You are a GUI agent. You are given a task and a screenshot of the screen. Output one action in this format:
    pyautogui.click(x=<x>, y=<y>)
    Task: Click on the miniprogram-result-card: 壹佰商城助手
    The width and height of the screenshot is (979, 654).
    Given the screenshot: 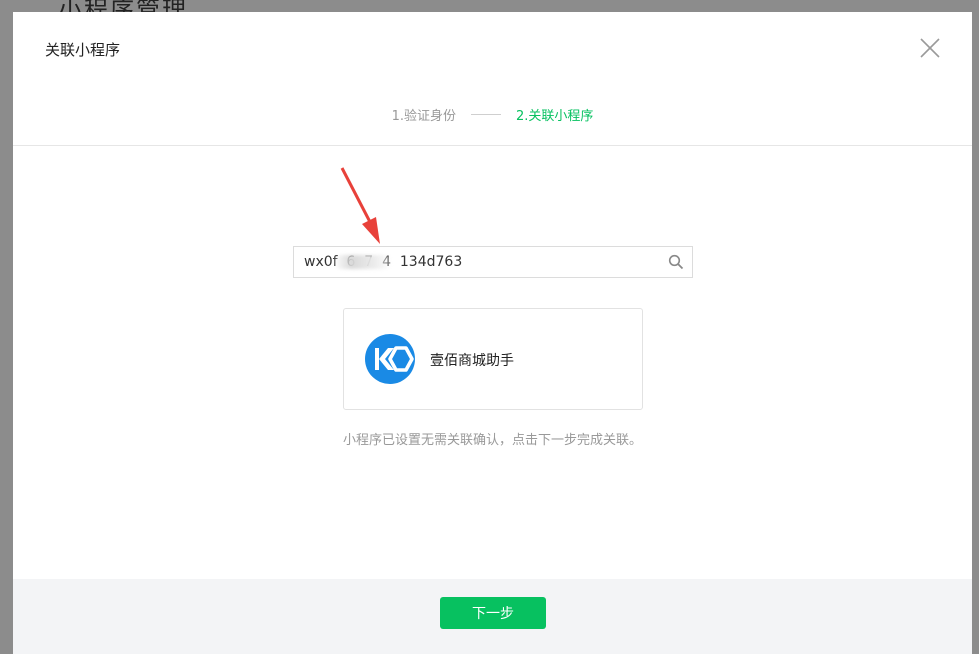 What is the action you would take?
    pyautogui.click(x=493, y=359)
    